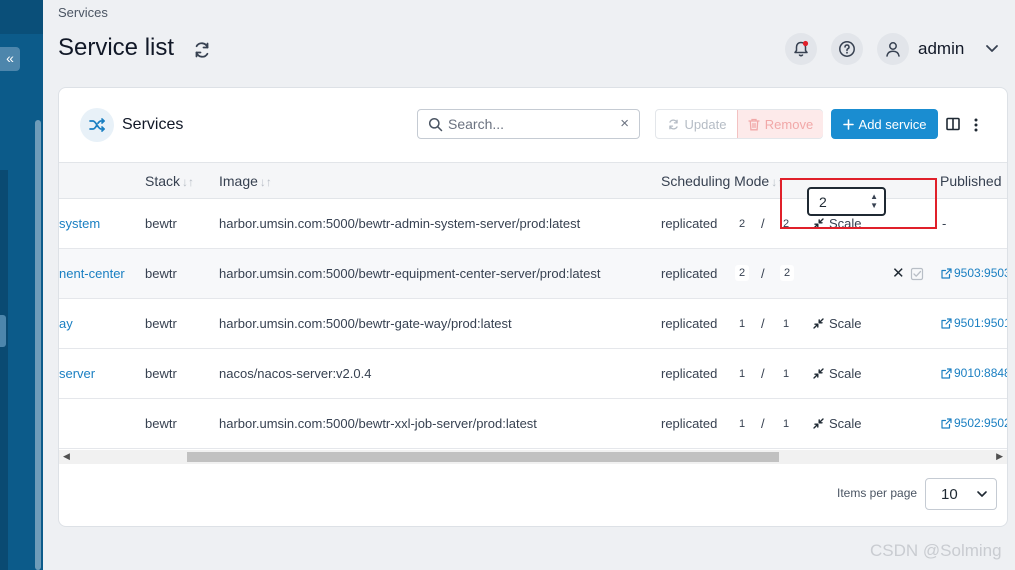  What do you see at coordinates (83, 12) in the screenshot?
I see `breadcrumb: Services` at bounding box center [83, 12].